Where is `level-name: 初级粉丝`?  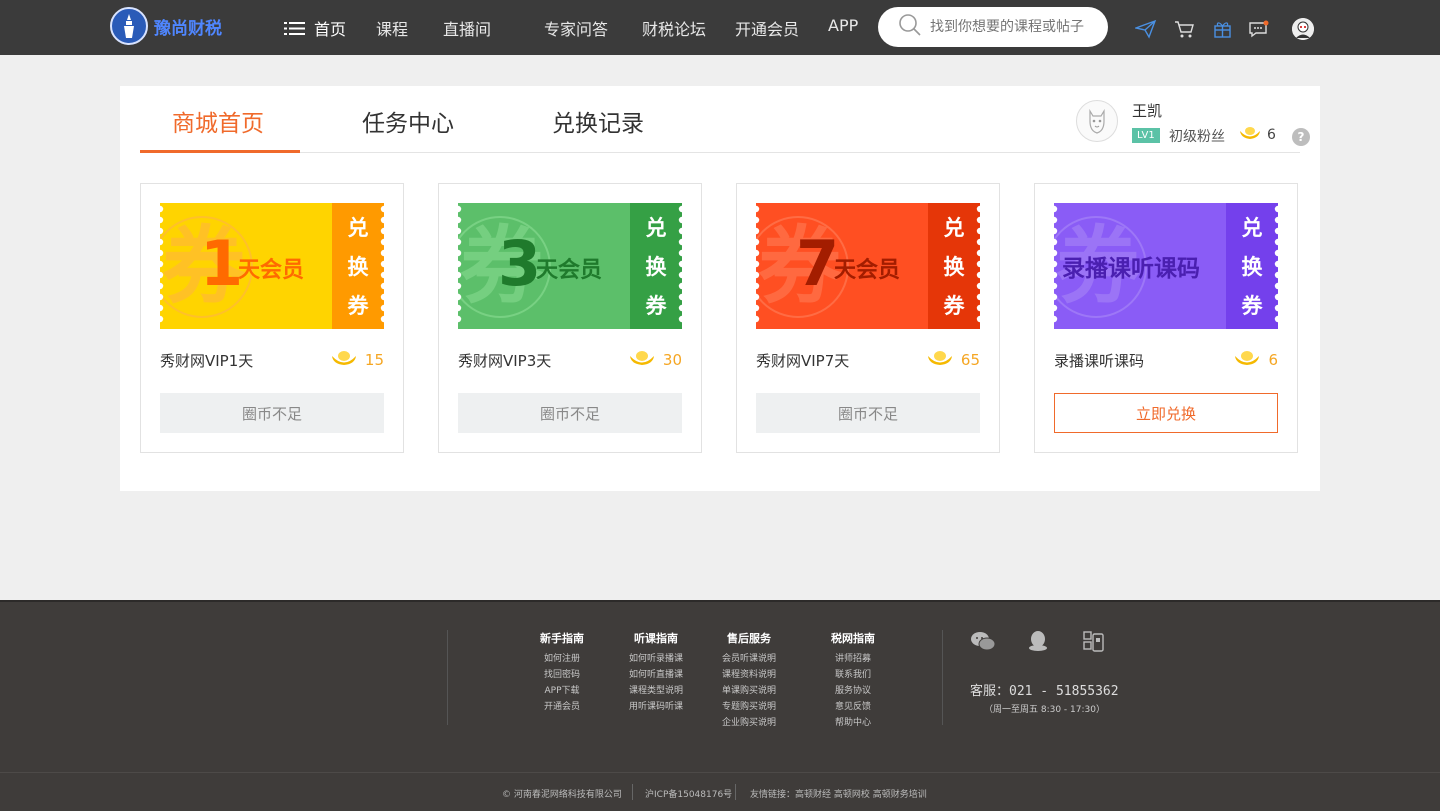 level-name: 初级粉丝 is located at coordinates (1197, 137).